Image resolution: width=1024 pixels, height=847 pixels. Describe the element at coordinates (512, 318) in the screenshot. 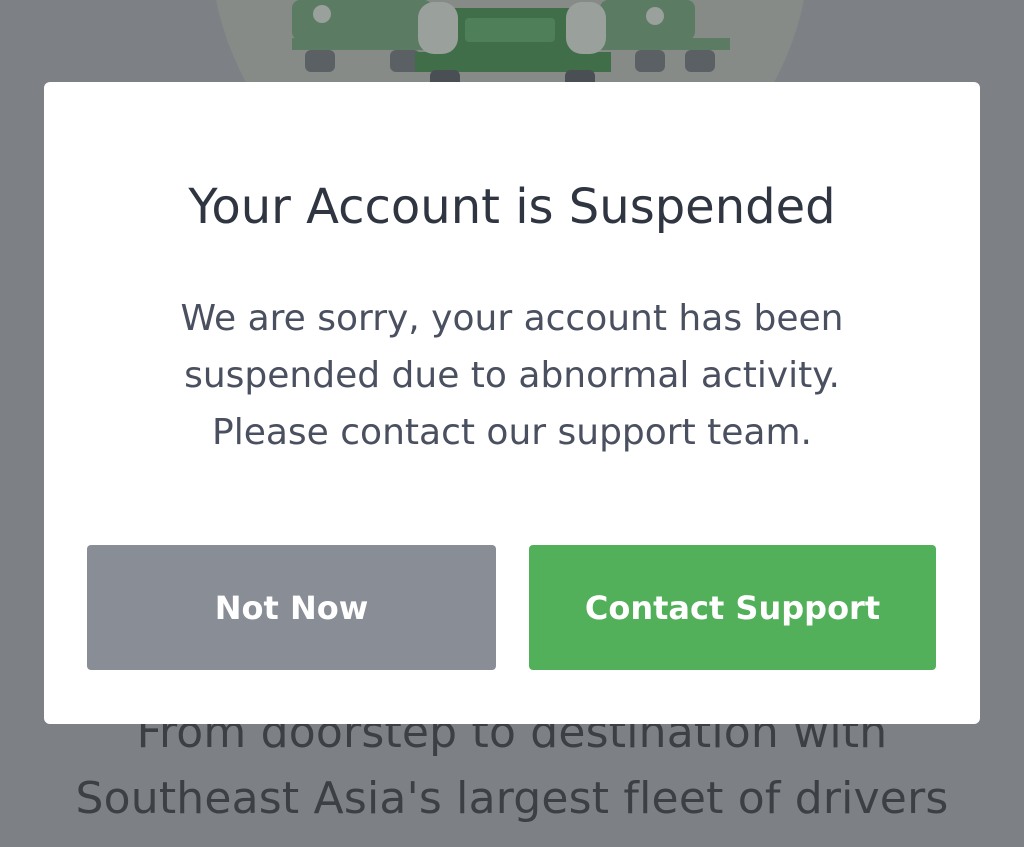

I see `dialog-message-line: We are sorry, your account has been` at that location.